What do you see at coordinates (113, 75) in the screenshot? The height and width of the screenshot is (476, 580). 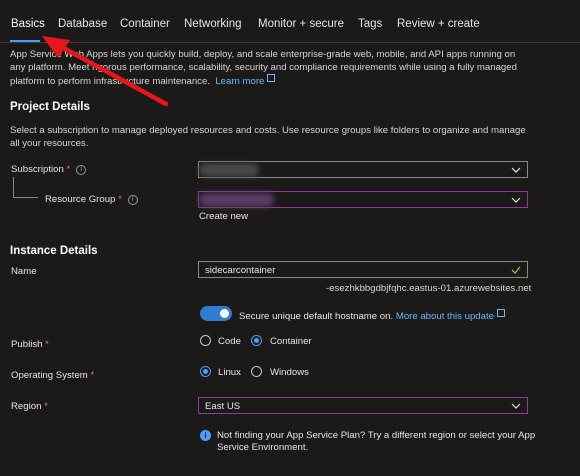 I see `arrow-shaft` at bounding box center [113, 75].